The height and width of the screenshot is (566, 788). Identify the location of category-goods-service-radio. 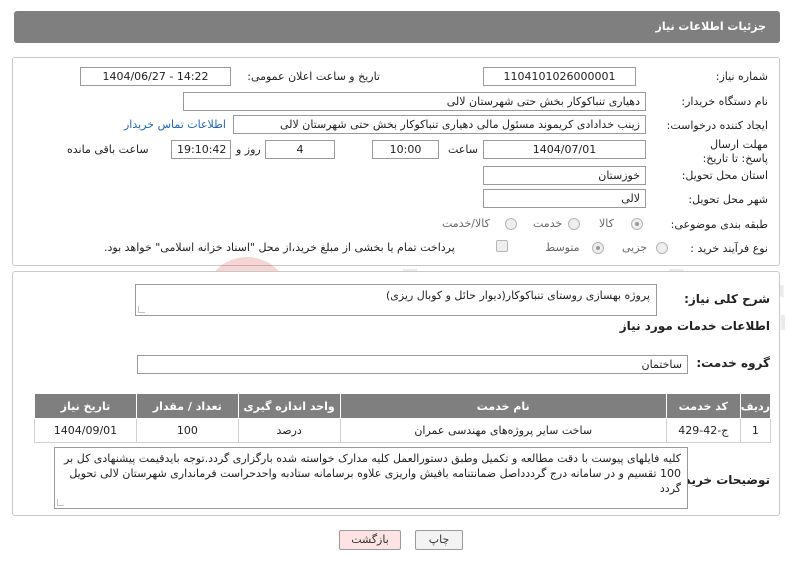
(511, 224).